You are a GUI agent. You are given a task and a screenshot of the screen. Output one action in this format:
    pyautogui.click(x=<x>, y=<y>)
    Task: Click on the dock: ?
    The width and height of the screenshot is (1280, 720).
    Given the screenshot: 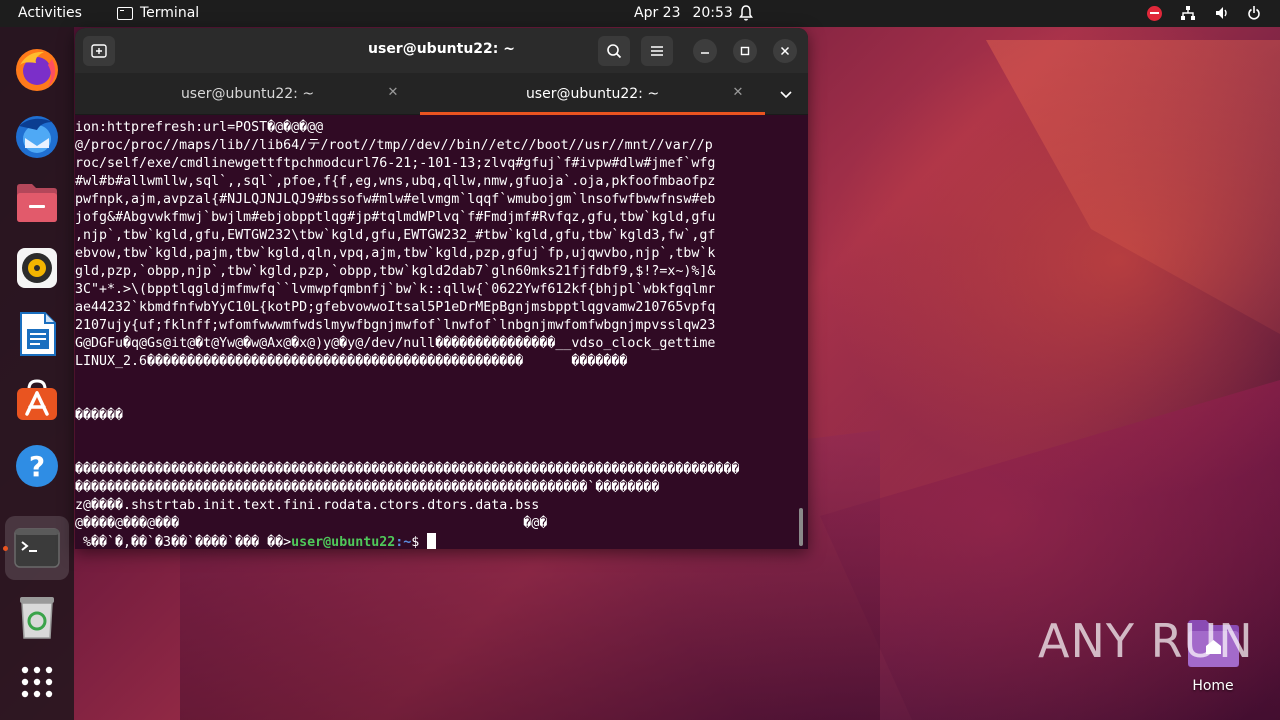 What is the action you would take?
    pyautogui.click(x=37, y=373)
    